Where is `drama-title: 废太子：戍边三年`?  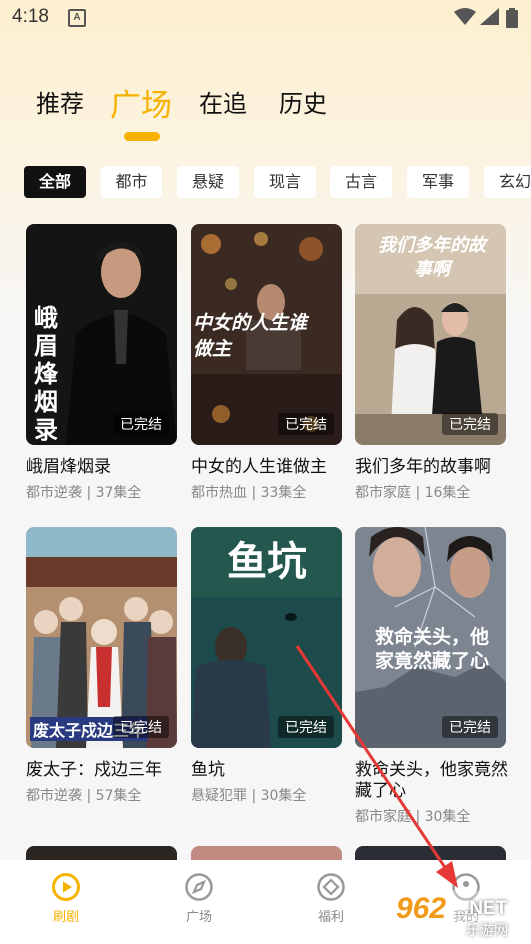
drama-title: 废太子：戍边三年 is located at coordinates (101, 770).